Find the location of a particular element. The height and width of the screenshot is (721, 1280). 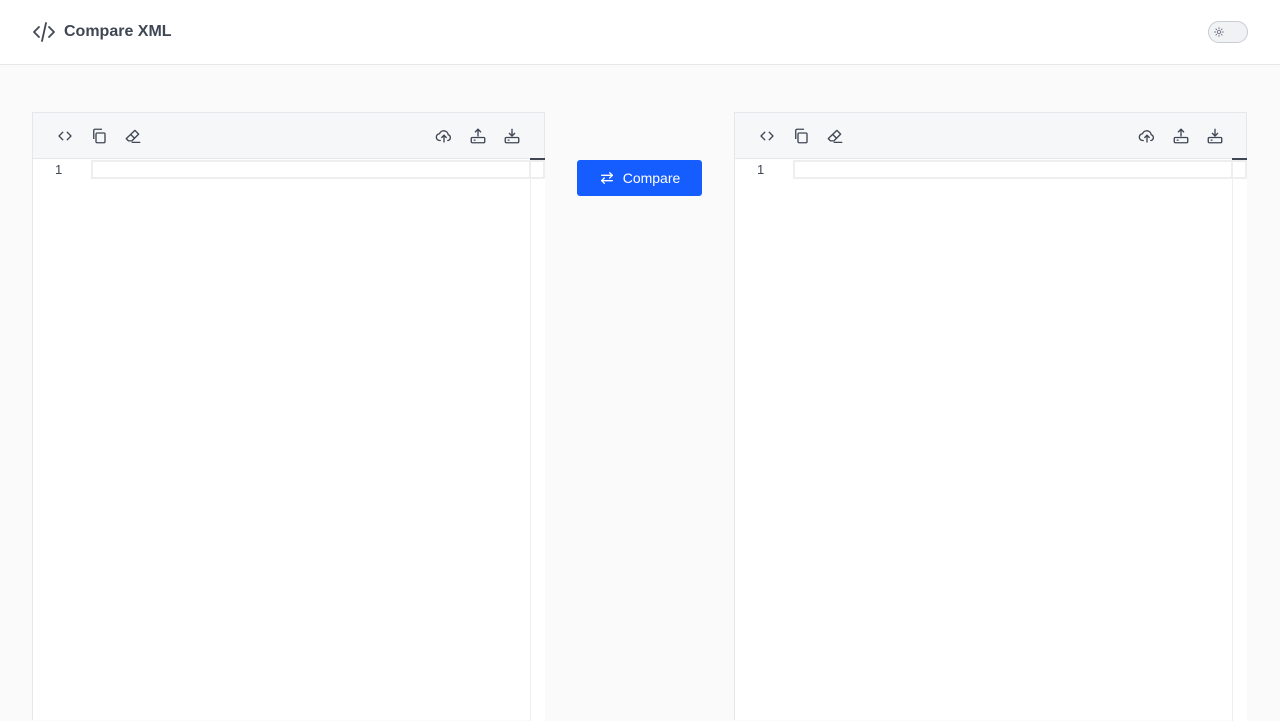

compare-button-label: Compare is located at coordinates (651, 178).